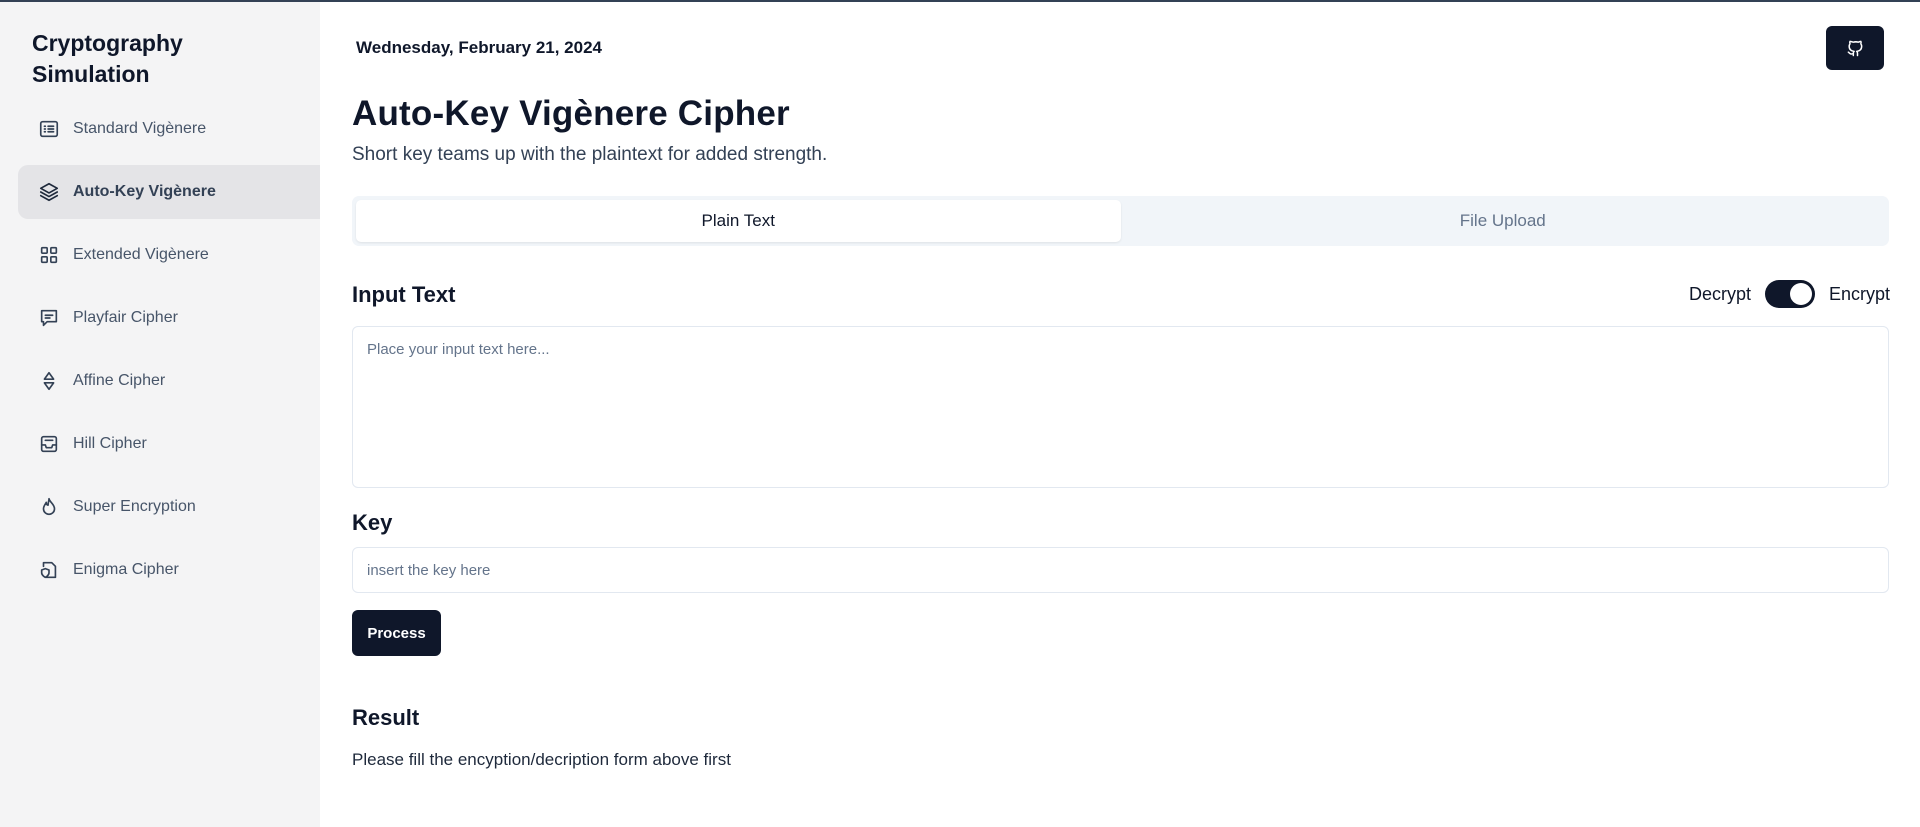  I want to click on process-button: Process, so click(396, 633).